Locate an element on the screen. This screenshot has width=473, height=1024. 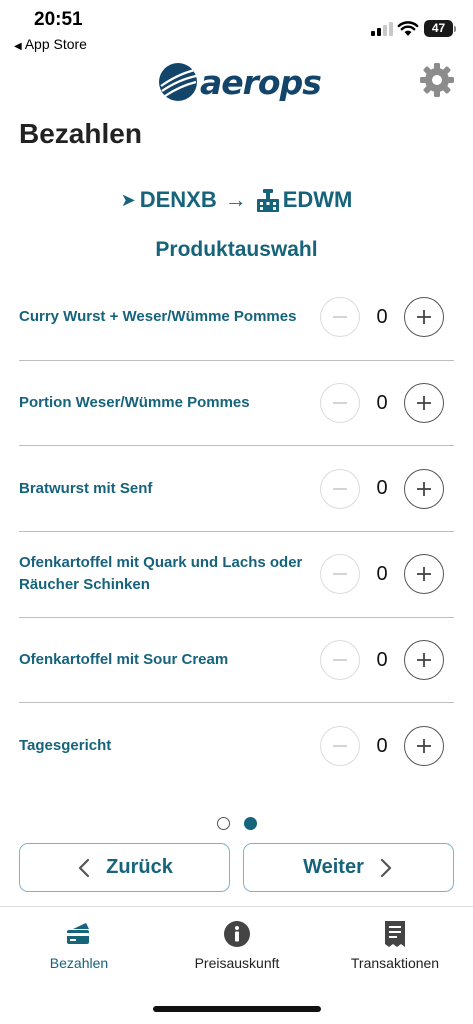
logo-text: aerops is located at coordinates (261, 82).